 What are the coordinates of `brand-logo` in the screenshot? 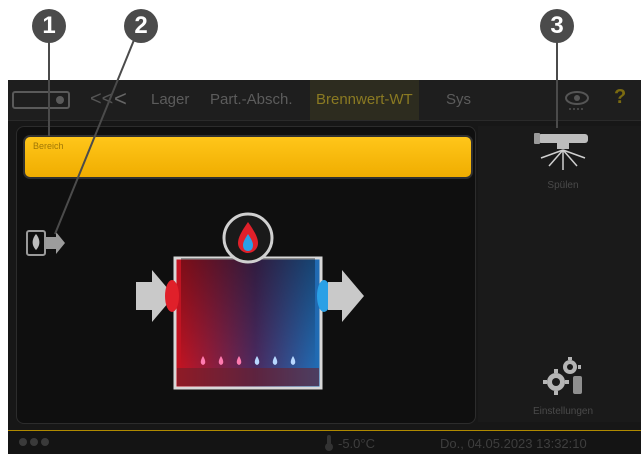 It's located at (41, 100).